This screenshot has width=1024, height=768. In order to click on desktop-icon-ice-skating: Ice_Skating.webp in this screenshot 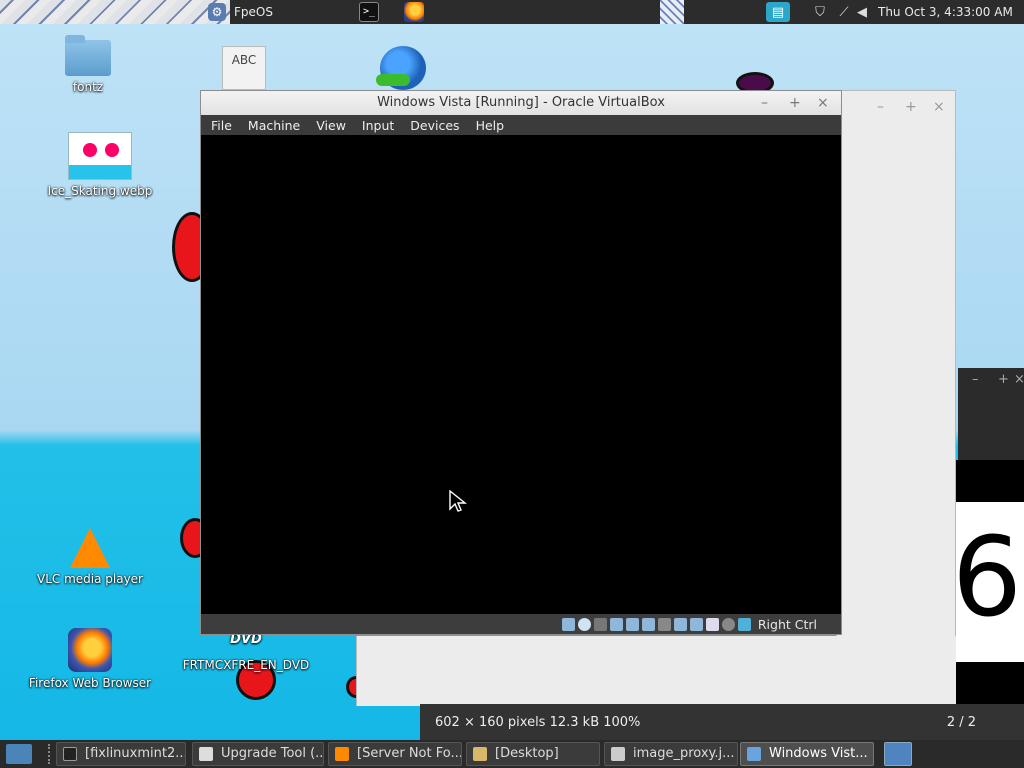, I will do `click(100, 165)`.